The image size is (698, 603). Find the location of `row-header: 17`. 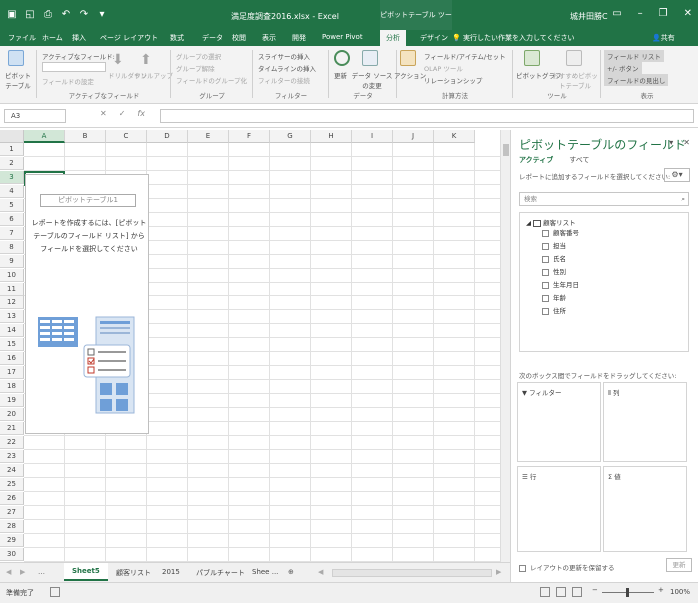

row-header: 17 is located at coordinates (12, 373).